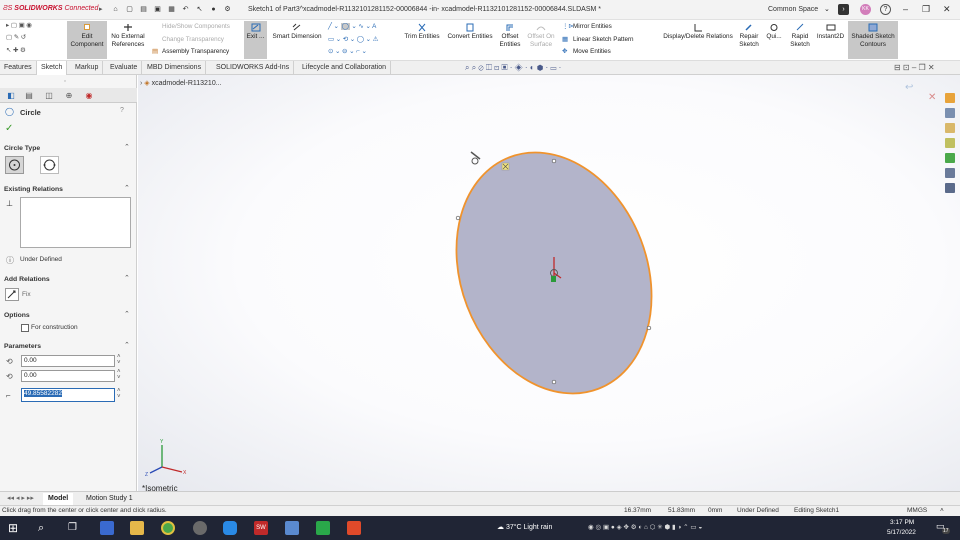 This screenshot has height=540, width=960. I want to click on cancel-corner-icon: ✕, so click(932, 97).